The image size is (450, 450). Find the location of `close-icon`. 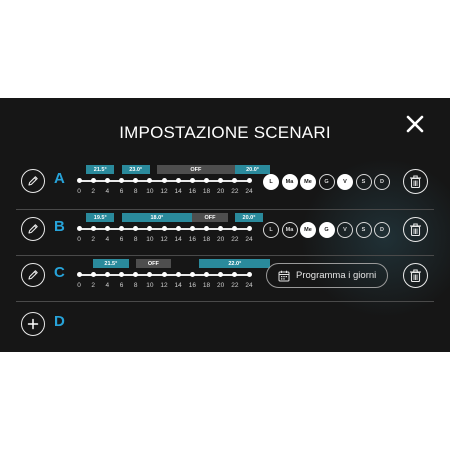

close-icon is located at coordinates (415, 124).